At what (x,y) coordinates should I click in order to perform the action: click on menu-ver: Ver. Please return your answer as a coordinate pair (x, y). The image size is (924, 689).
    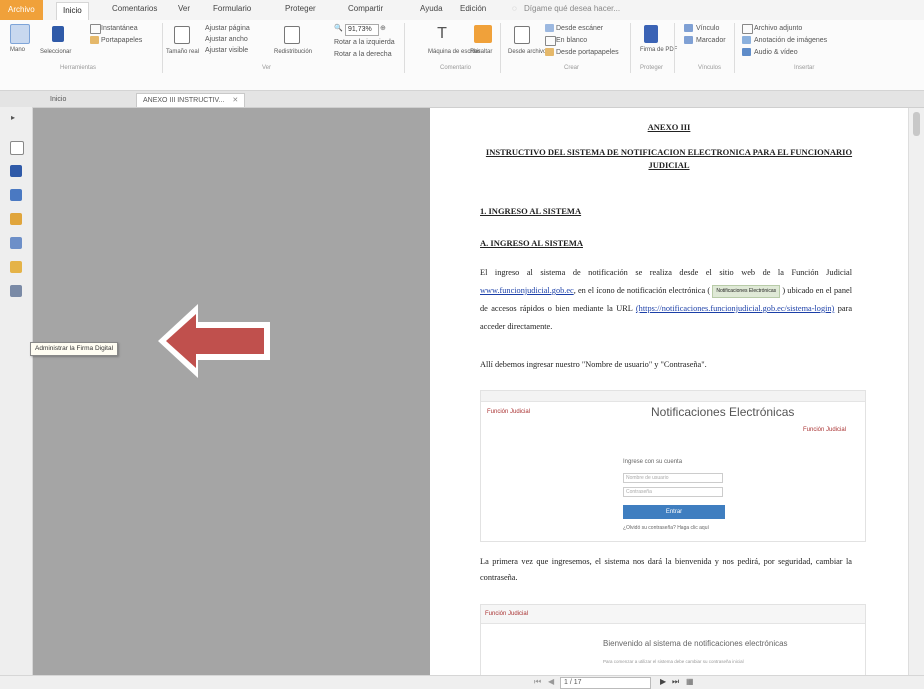
    Looking at the image, I should click on (184, 8).